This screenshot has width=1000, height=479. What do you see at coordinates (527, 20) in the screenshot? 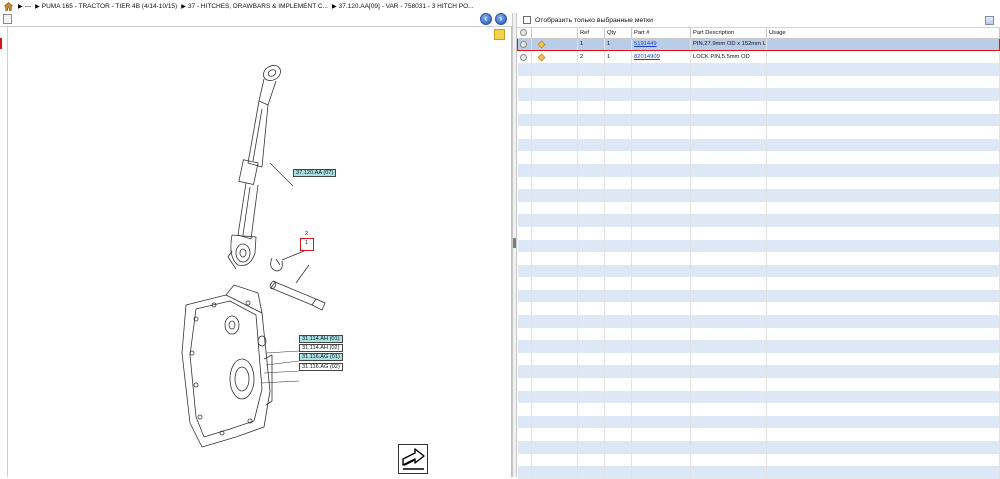
I see `show-selected-only-checkbox` at bounding box center [527, 20].